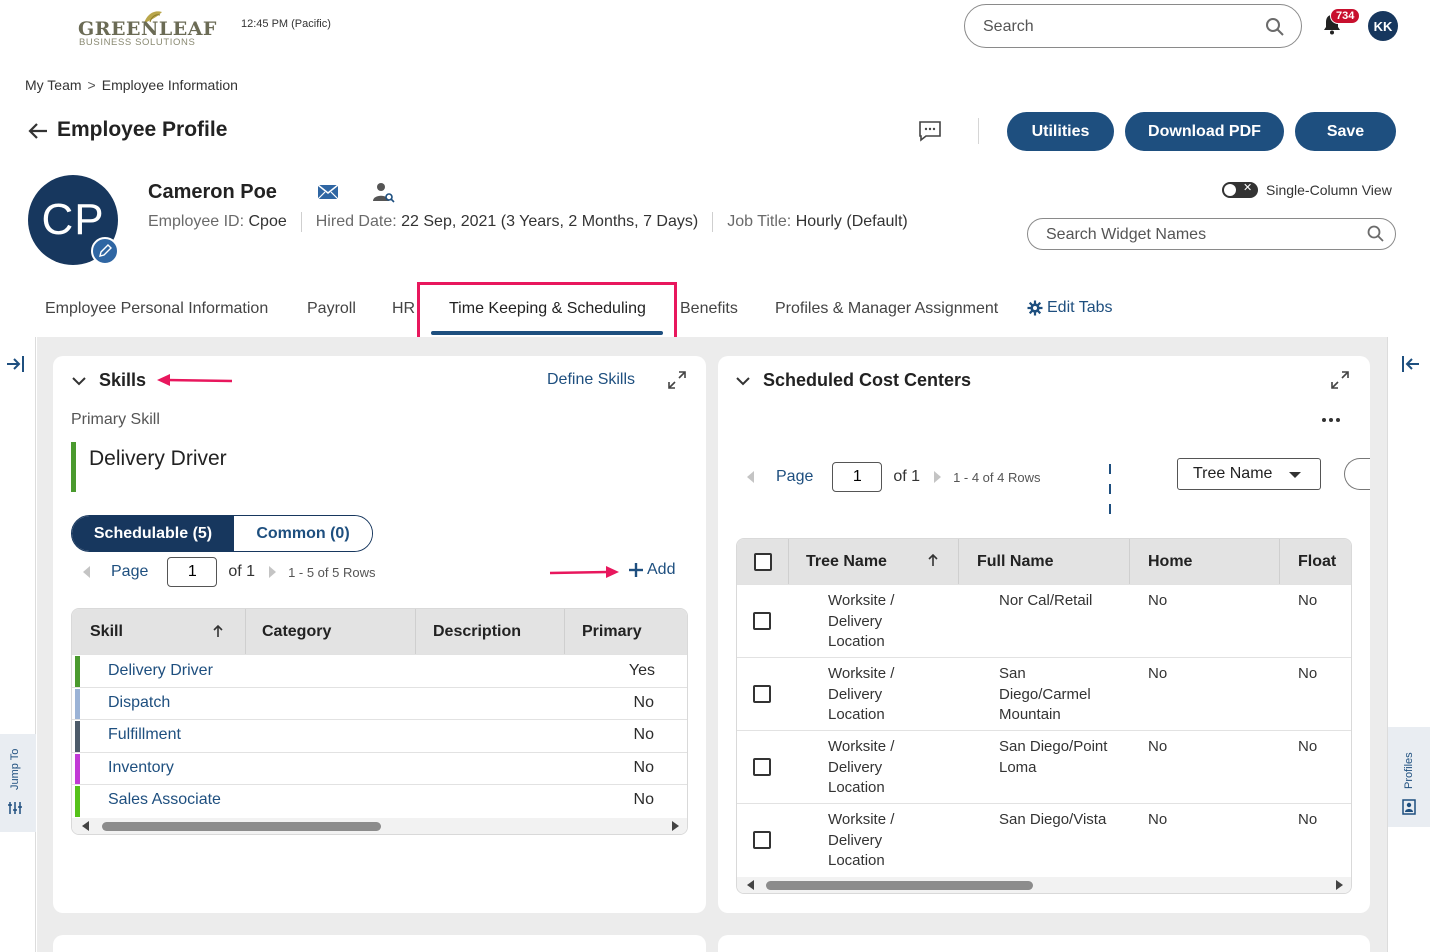 This screenshot has width=1430, height=952. Describe the element at coordinates (105, 251) in the screenshot. I see `edit-photo-button` at that location.